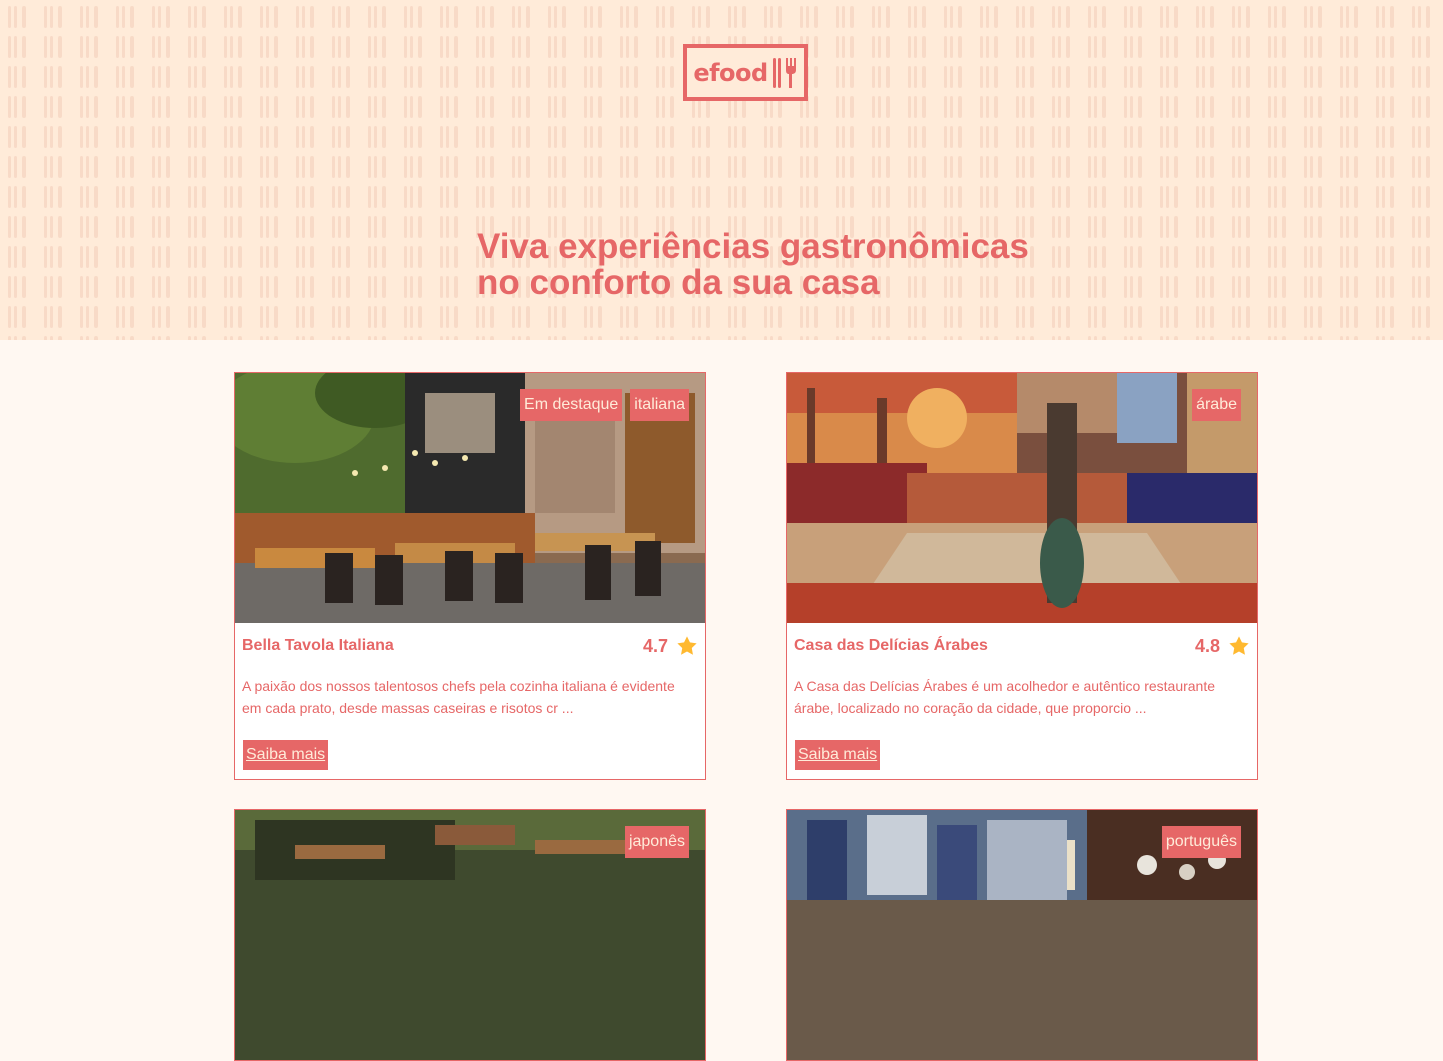  What do you see at coordinates (784, 72) in the screenshot?
I see `cutlery-icon` at bounding box center [784, 72].